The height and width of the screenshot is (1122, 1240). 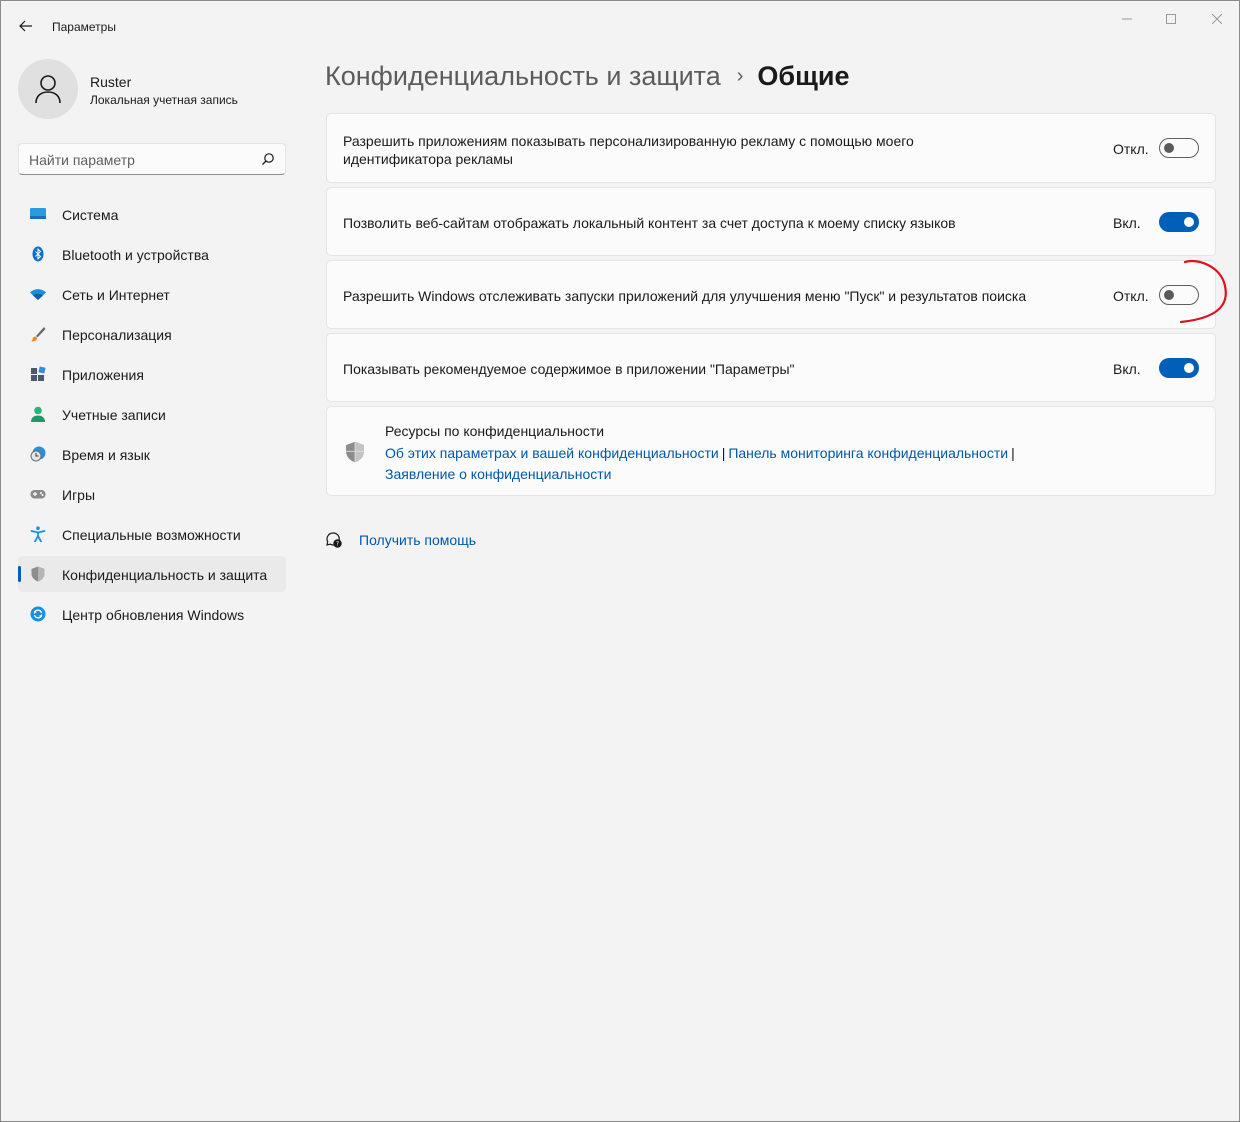 What do you see at coordinates (38, 454) in the screenshot?
I see `time-language-icon` at bounding box center [38, 454].